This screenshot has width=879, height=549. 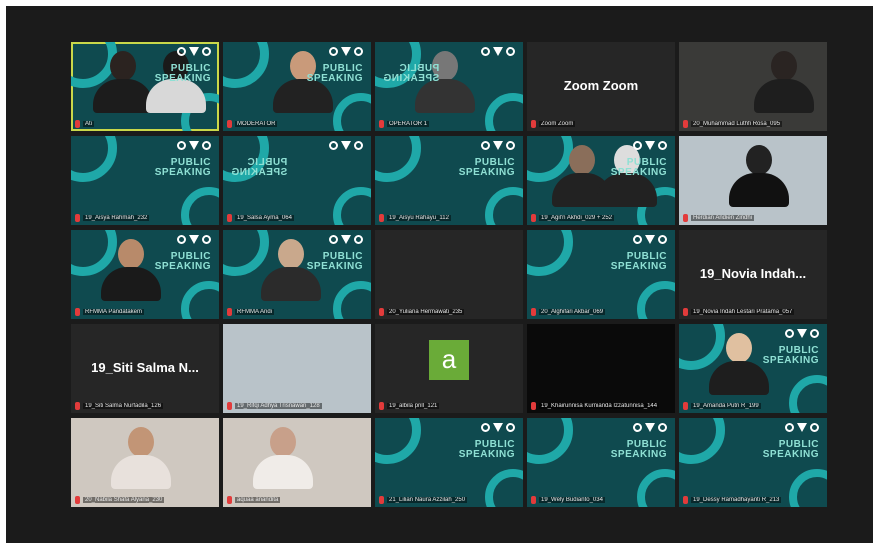 What do you see at coordinates (601, 86) in the screenshot?
I see `participant-tile: Zoom Zoom Zoom Zoom` at bounding box center [601, 86].